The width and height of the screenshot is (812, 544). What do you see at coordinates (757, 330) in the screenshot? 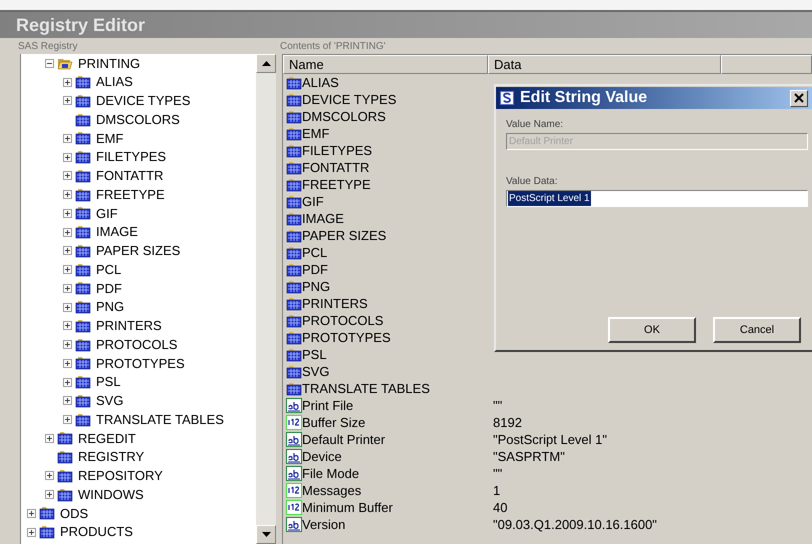
I see `dialog-button: Cancel` at bounding box center [757, 330].